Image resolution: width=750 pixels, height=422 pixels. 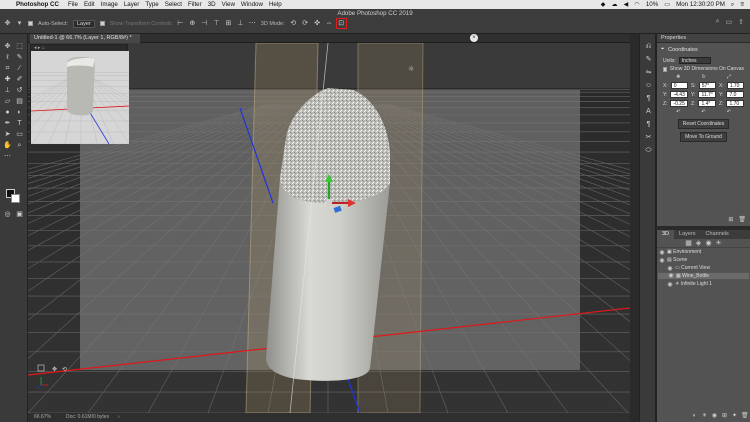 What do you see at coordinates (317, 23) in the screenshot?
I see `pan-3d-icon: ✜` at bounding box center [317, 23].